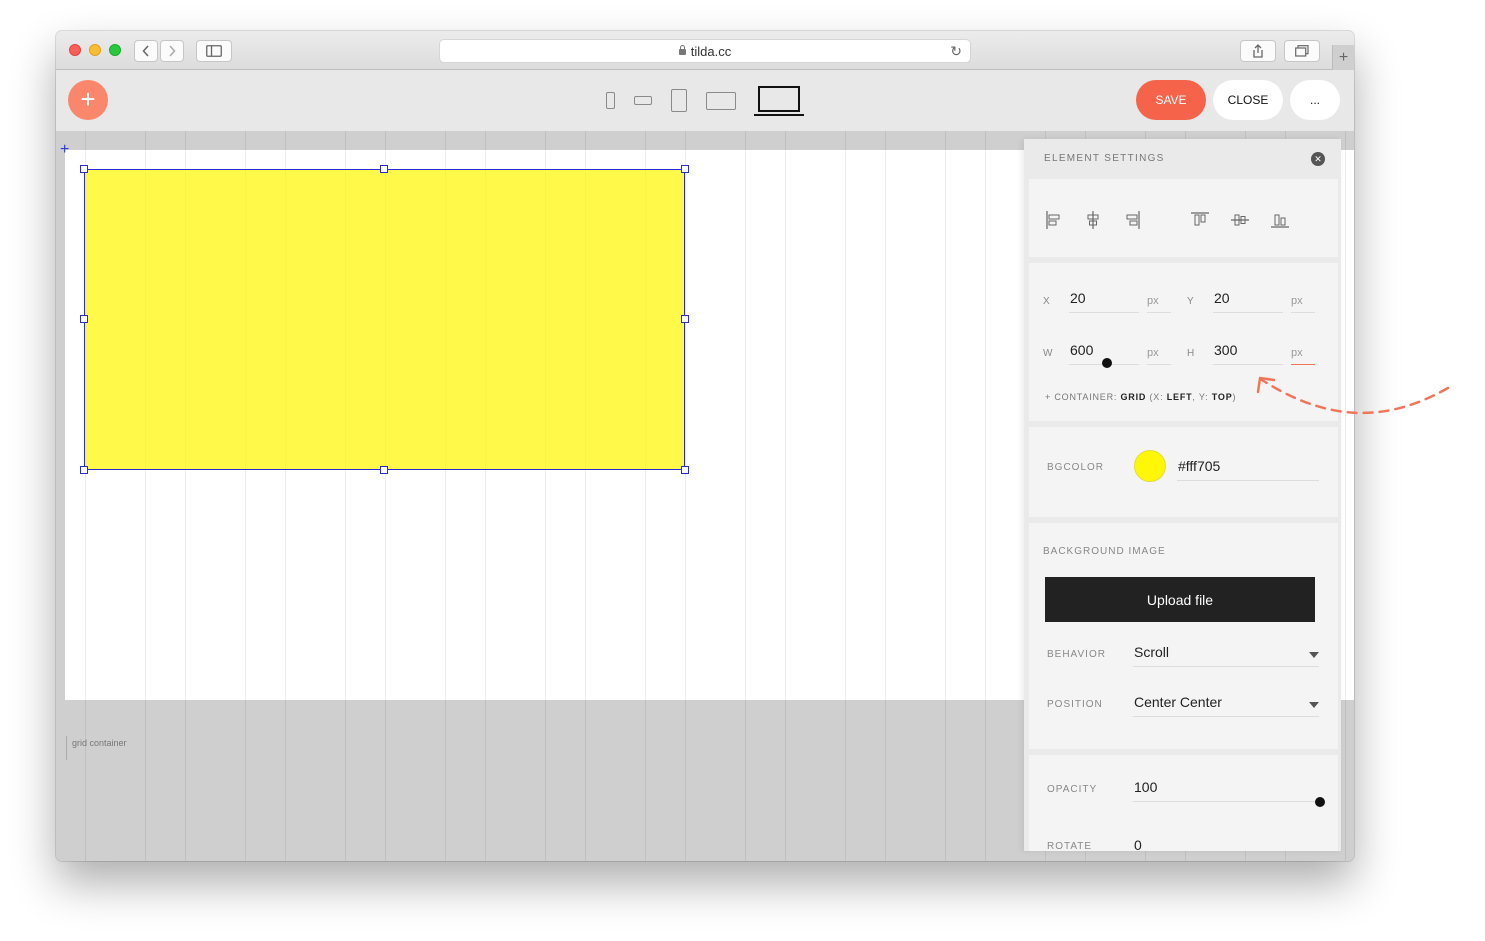 The image size is (1485, 941). What do you see at coordinates (1303, 364) in the screenshot?
I see `h-unit-underline` at bounding box center [1303, 364].